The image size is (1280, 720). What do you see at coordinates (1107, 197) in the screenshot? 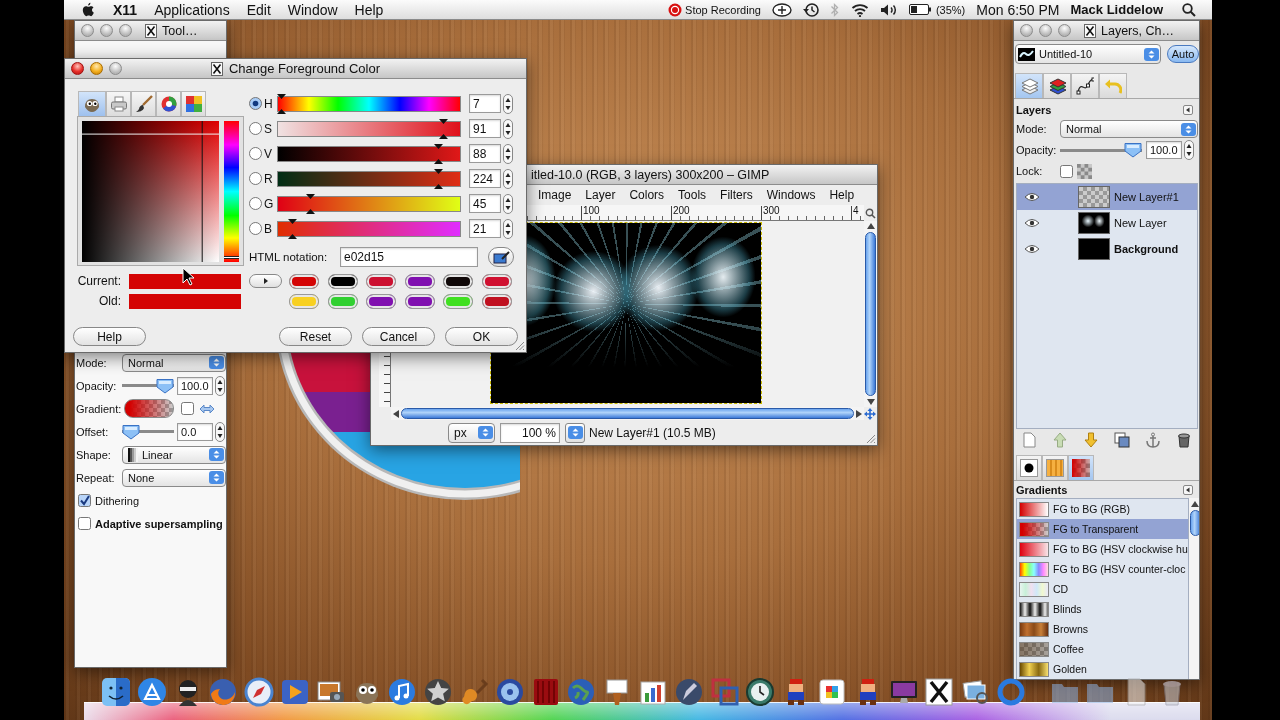
I see `layer-row: New Layer#1` at bounding box center [1107, 197].